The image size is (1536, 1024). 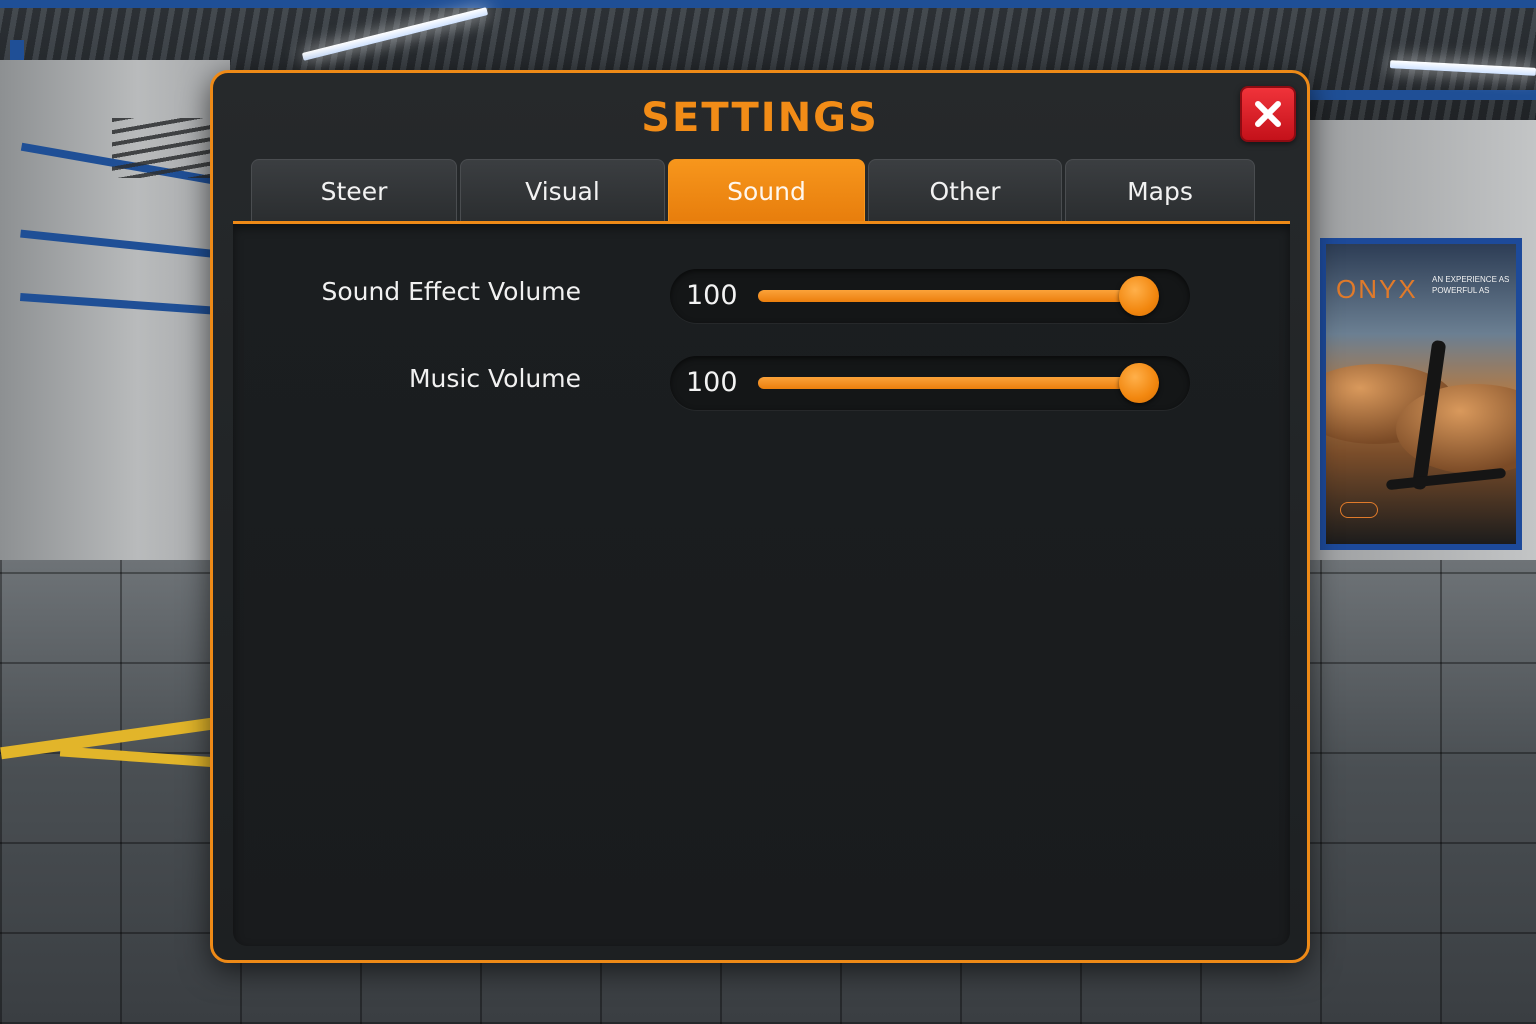 I want to click on poster-brand: ONYX, so click(x=1377, y=289).